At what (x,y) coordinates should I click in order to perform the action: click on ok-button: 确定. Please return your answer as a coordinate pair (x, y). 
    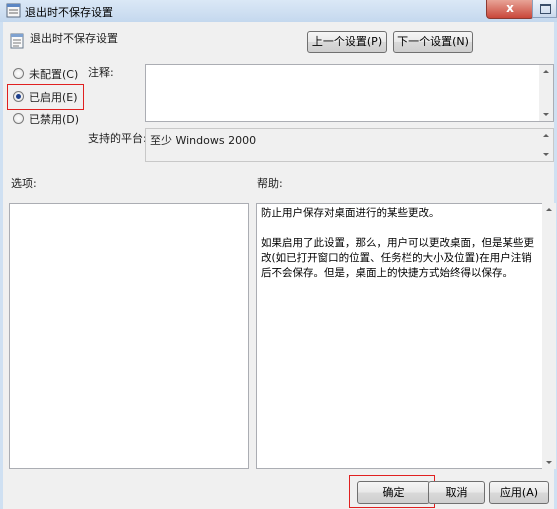
    Looking at the image, I should click on (393, 492).